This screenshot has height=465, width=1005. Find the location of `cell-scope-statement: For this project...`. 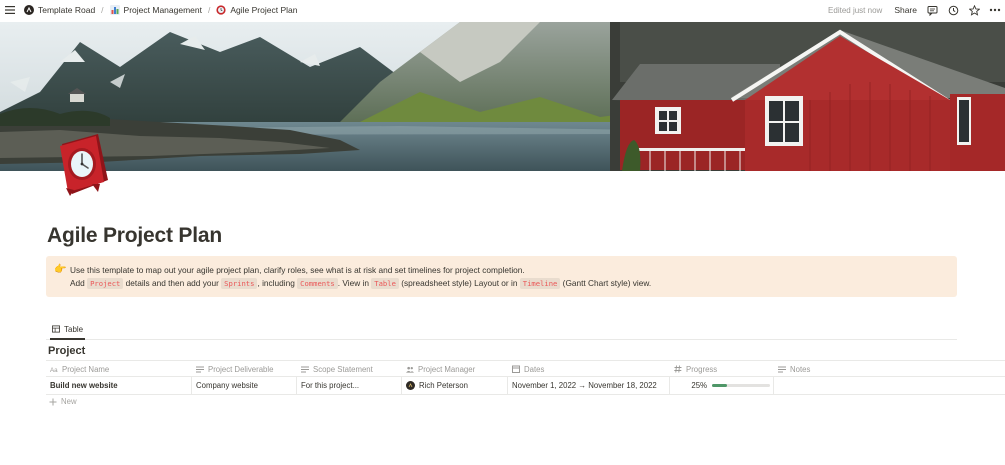

cell-scope-statement: For this project... is located at coordinates (349, 385).